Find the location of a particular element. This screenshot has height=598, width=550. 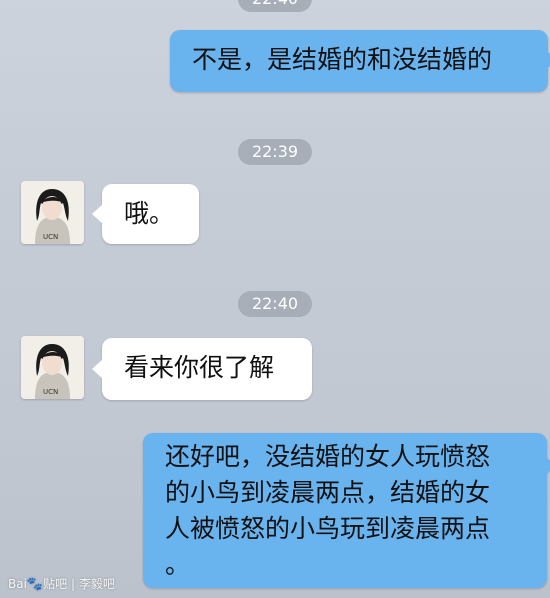

message-text: 不是，是结婚的和没结婚的 is located at coordinates (342, 59).